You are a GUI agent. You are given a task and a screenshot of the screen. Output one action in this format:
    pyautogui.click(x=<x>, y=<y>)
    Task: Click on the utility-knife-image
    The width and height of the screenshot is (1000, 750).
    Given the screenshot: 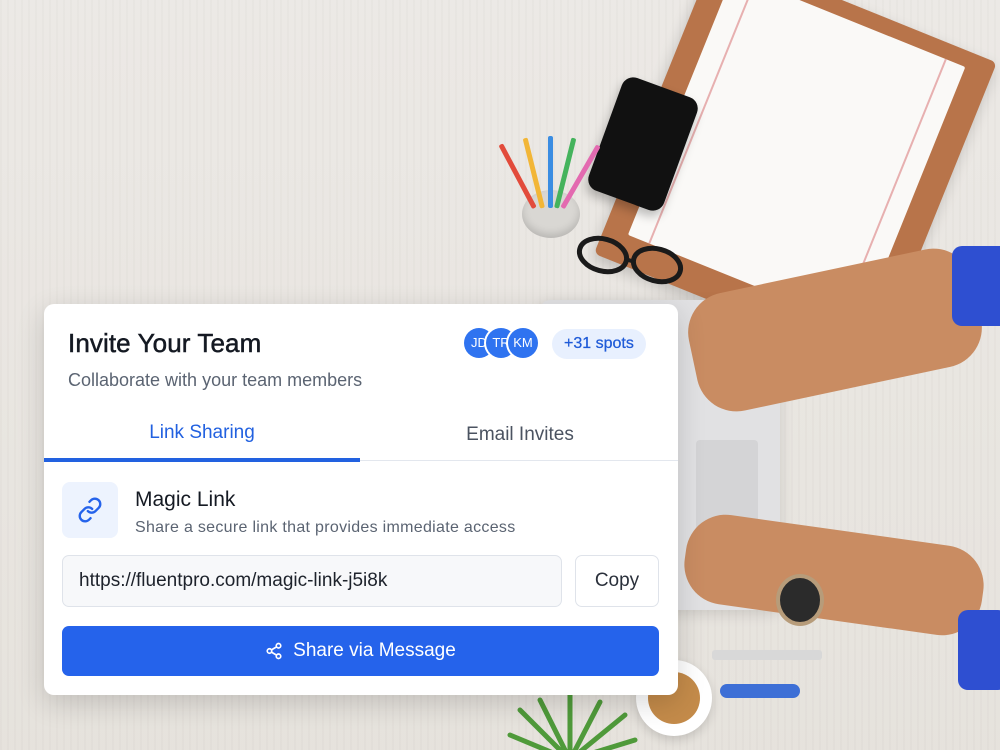 What is the action you would take?
    pyautogui.click(x=767, y=655)
    